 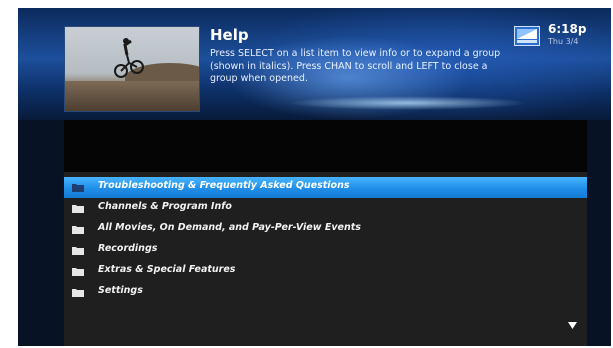 What do you see at coordinates (128, 248) in the screenshot?
I see `list-item-label: Recordings` at bounding box center [128, 248].